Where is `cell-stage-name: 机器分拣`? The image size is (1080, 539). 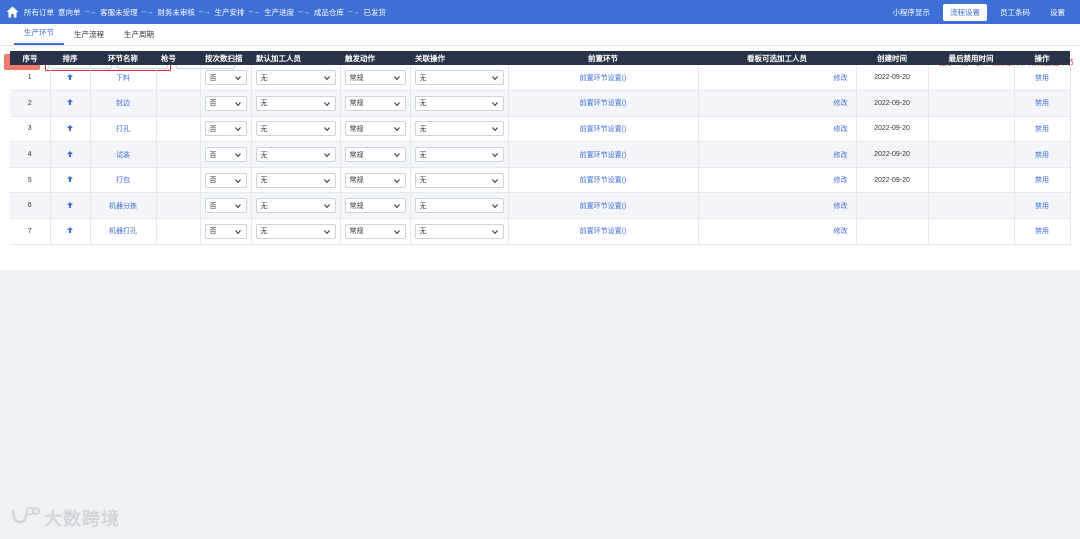
cell-stage-name: 机器分拣 is located at coordinates (123, 206).